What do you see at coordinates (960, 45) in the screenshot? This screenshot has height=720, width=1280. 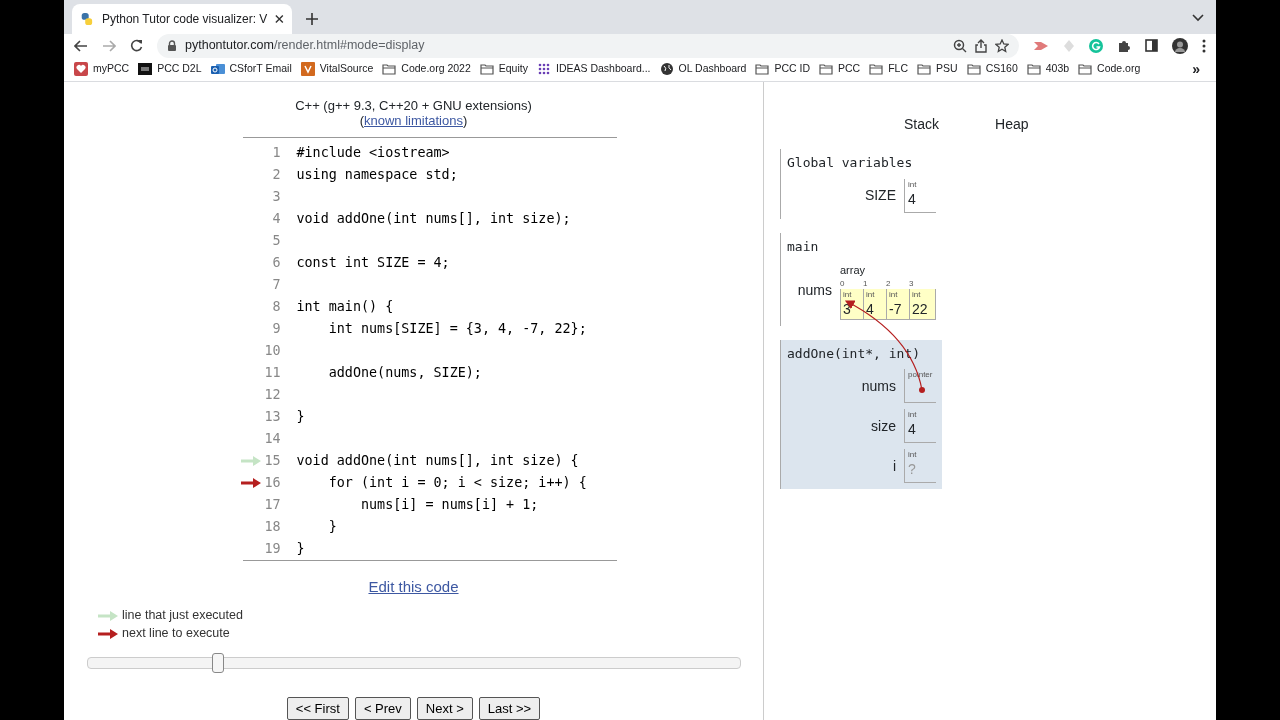 I see `zoom-icon` at bounding box center [960, 45].